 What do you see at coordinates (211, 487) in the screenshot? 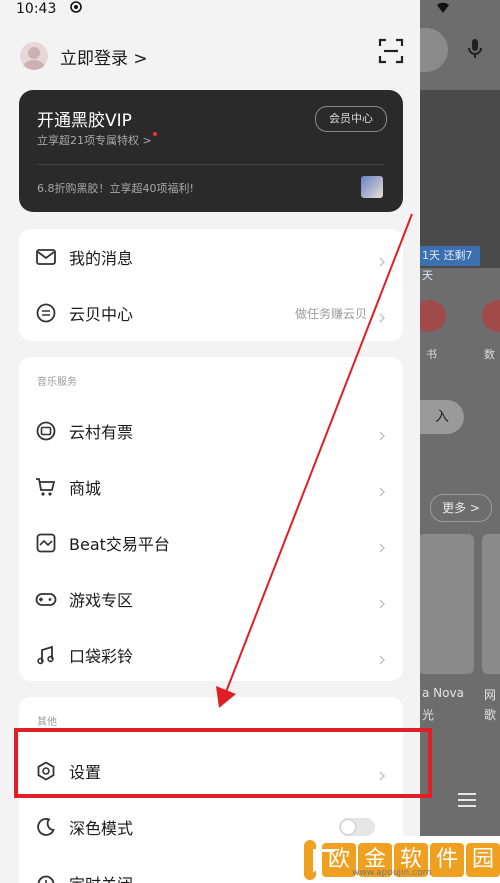
I see `menu-item-store: 商城` at bounding box center [211, 487].